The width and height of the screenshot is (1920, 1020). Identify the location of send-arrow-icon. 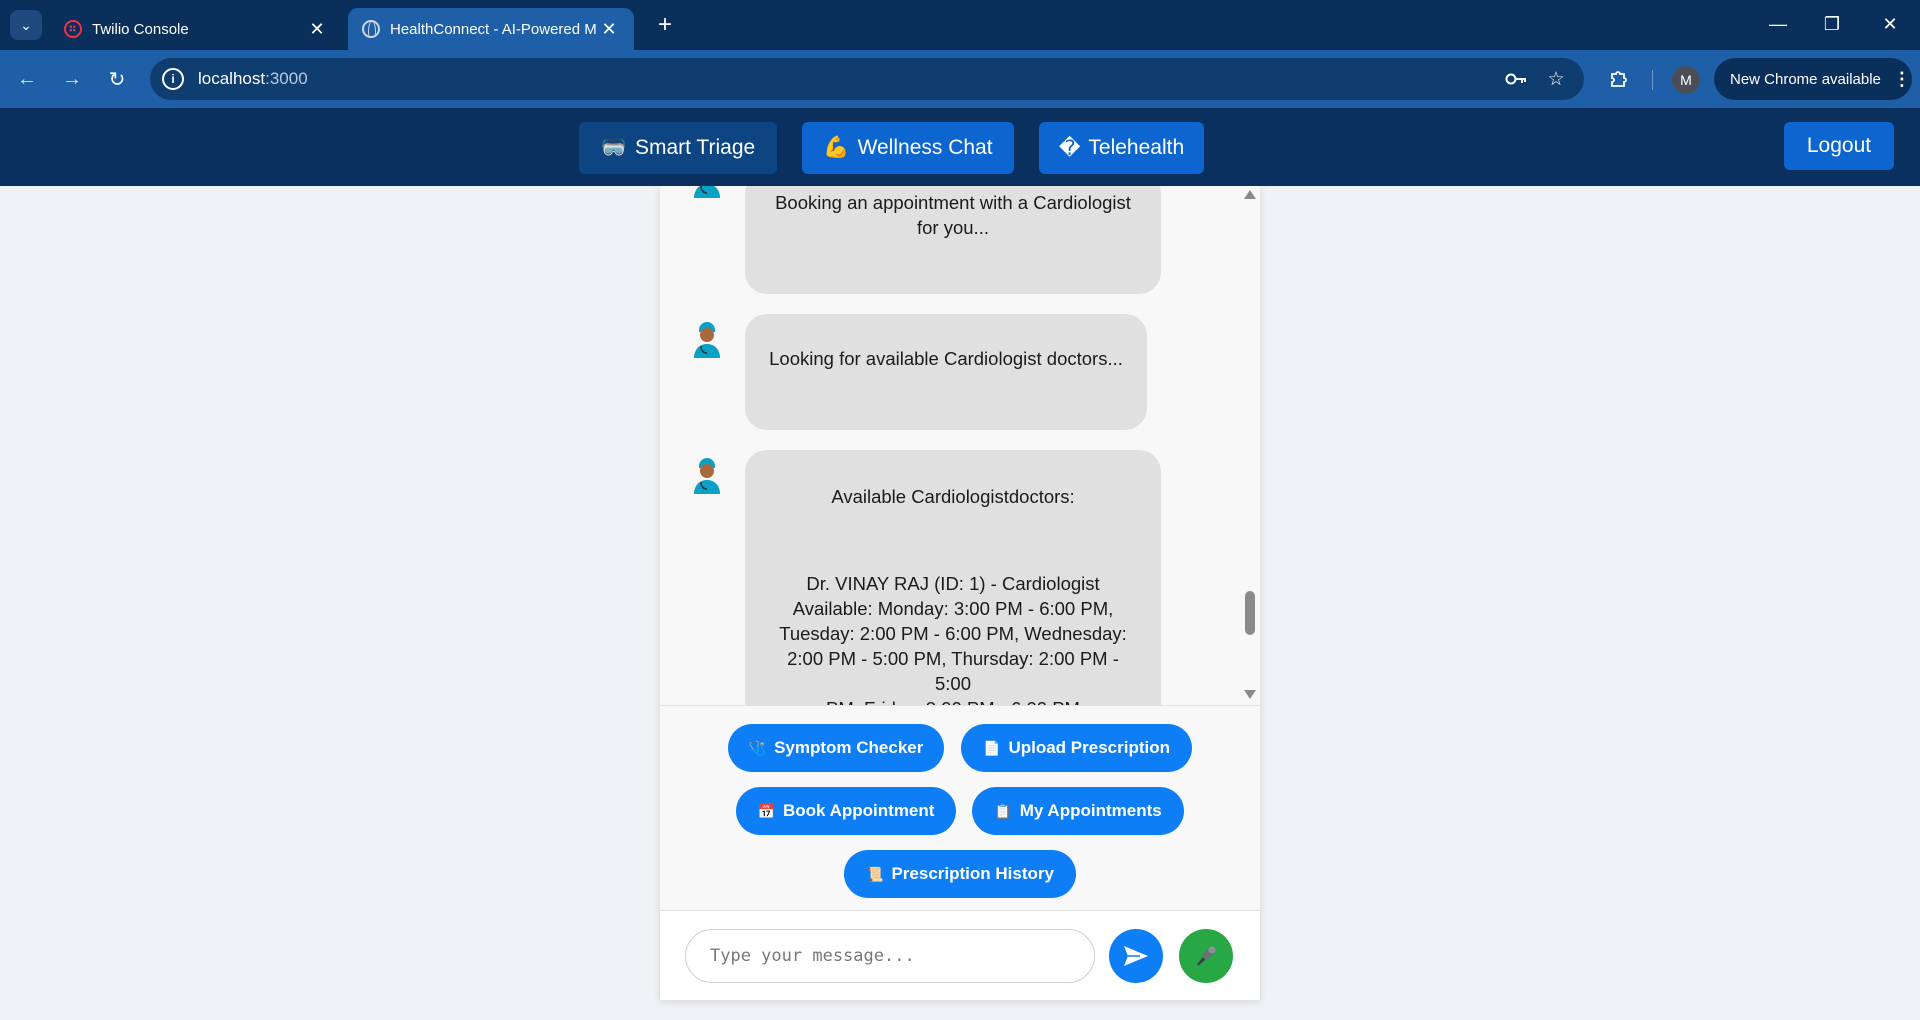
(1136, 956).